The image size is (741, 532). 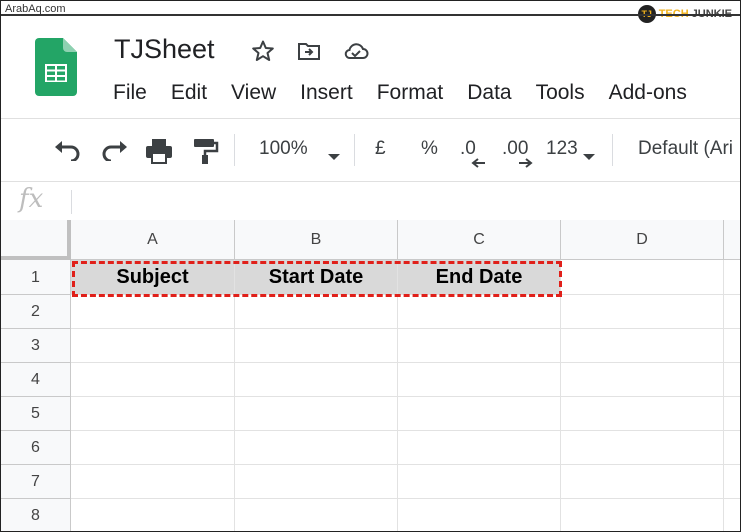 What do you see at coordinates (153, 240) in the screenshot?
I see `column-header-a: A` at bounding box center [153, 240].